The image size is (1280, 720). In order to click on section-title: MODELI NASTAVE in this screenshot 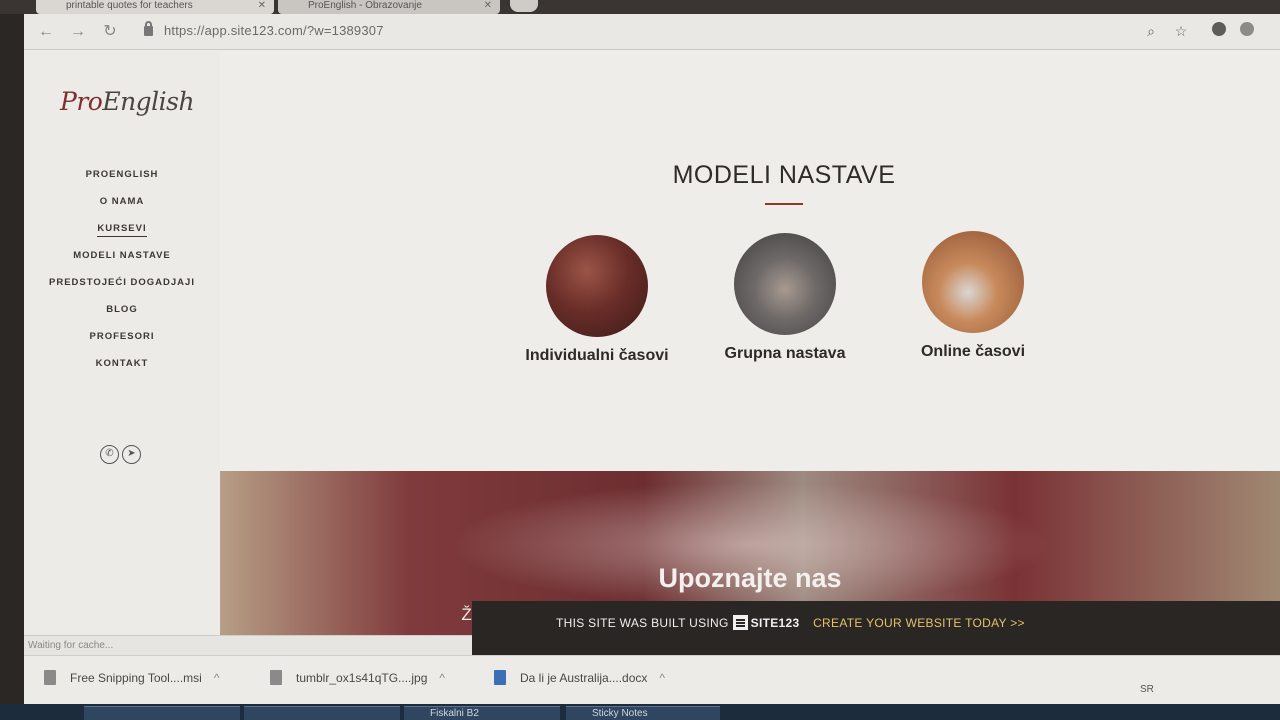, I will do `click(784, 175)`.